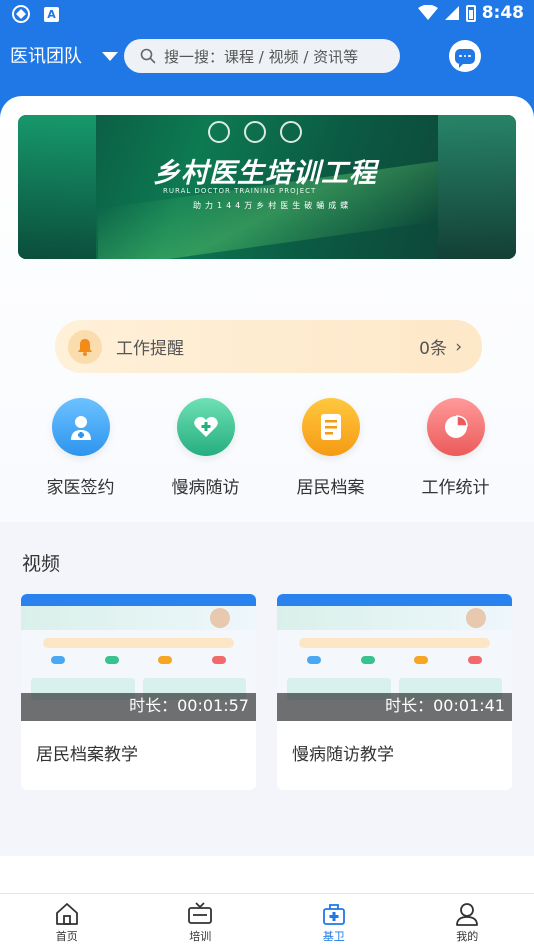  Describe the element at coordinates (467, 936) in the screenshot. I see `tab-label: 我的` at that location.